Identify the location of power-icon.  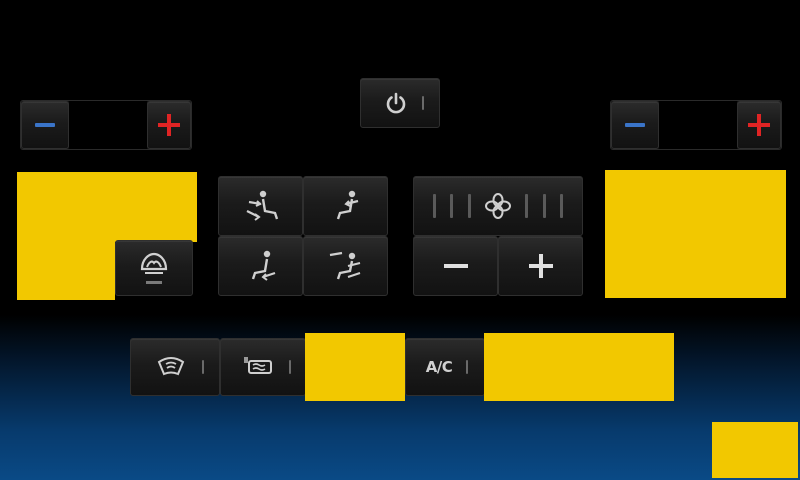
(396, 103).